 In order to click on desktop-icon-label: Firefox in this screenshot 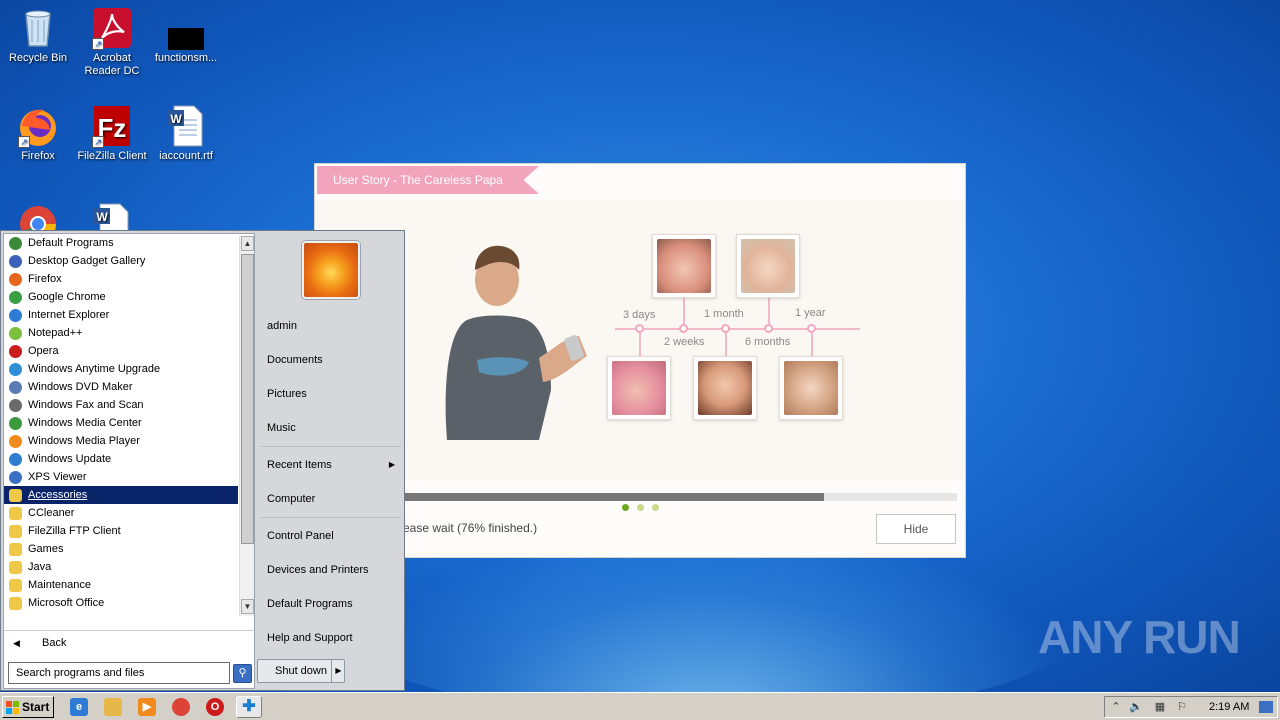, I will do `click(38, 156)`.